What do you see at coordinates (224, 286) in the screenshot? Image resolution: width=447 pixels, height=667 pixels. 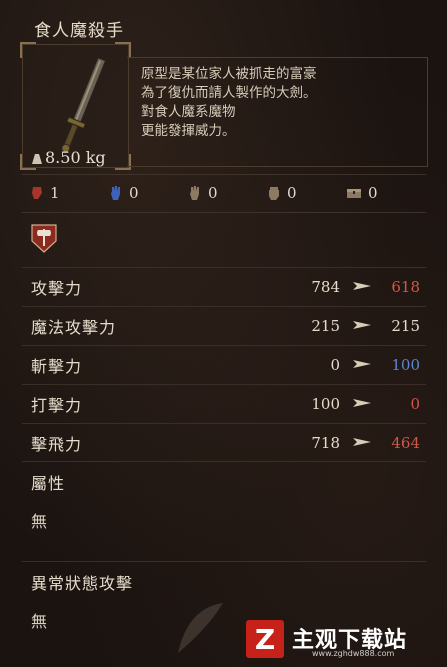 I see `stat-row-attack: 攻擊力 784 618` at bounding box center [224, 286].